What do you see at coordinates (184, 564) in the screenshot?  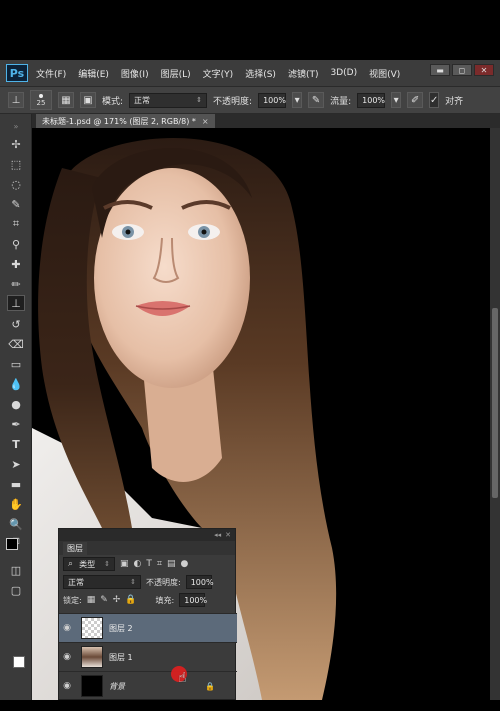 I see `filter-toggle-icon: ●` at bounding box center [184, 564].